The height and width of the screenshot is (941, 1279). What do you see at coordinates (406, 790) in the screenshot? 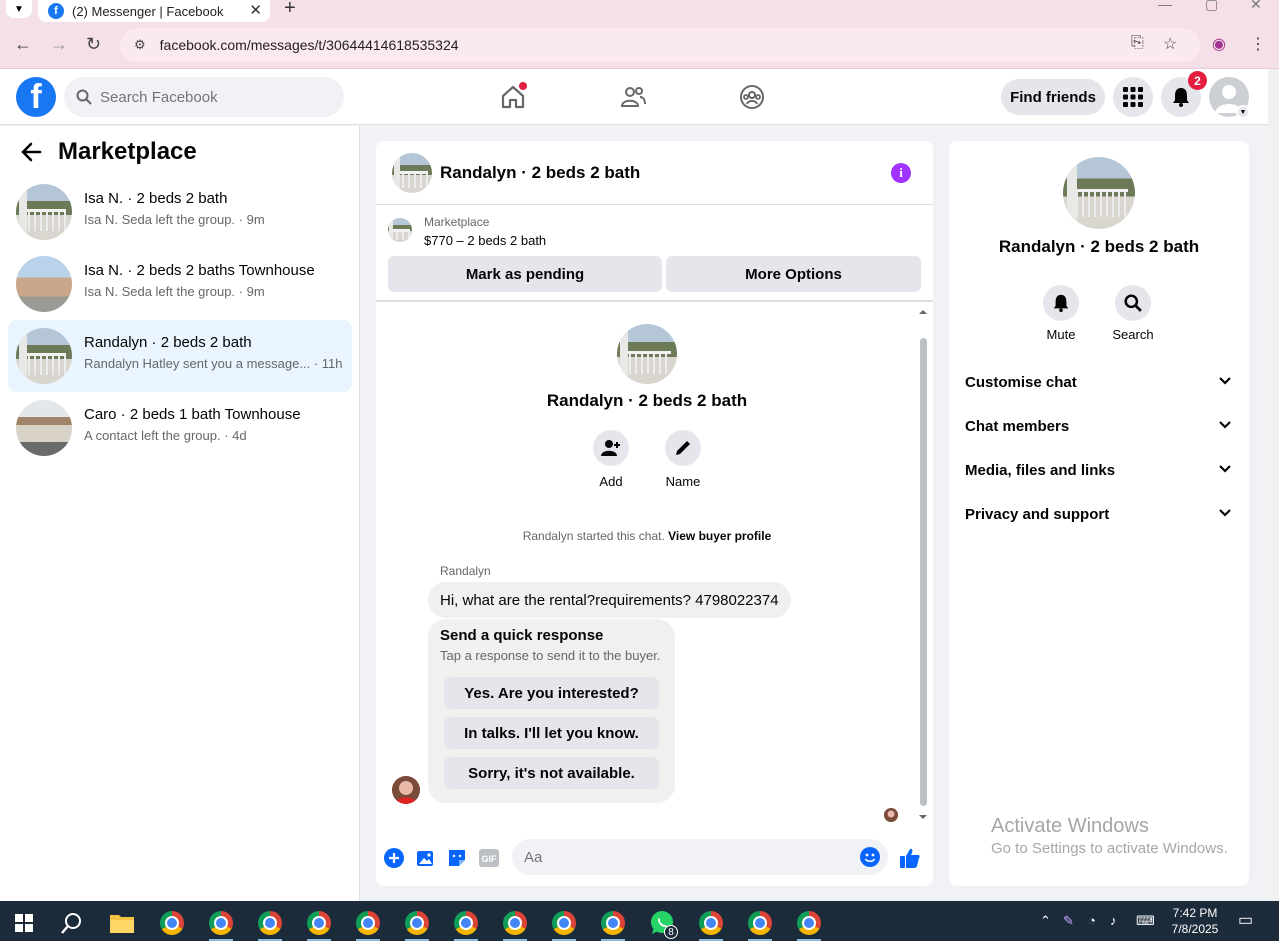
I see `sender-avatar` at bounding box center [406, 790].